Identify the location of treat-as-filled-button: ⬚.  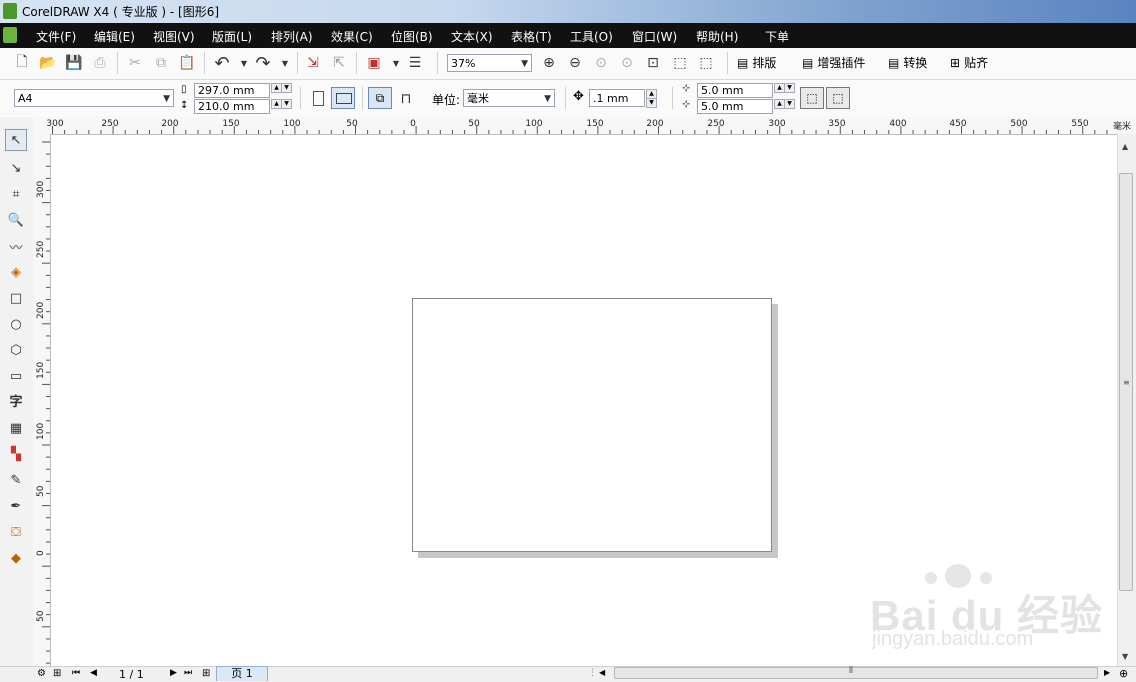
(812, 98).